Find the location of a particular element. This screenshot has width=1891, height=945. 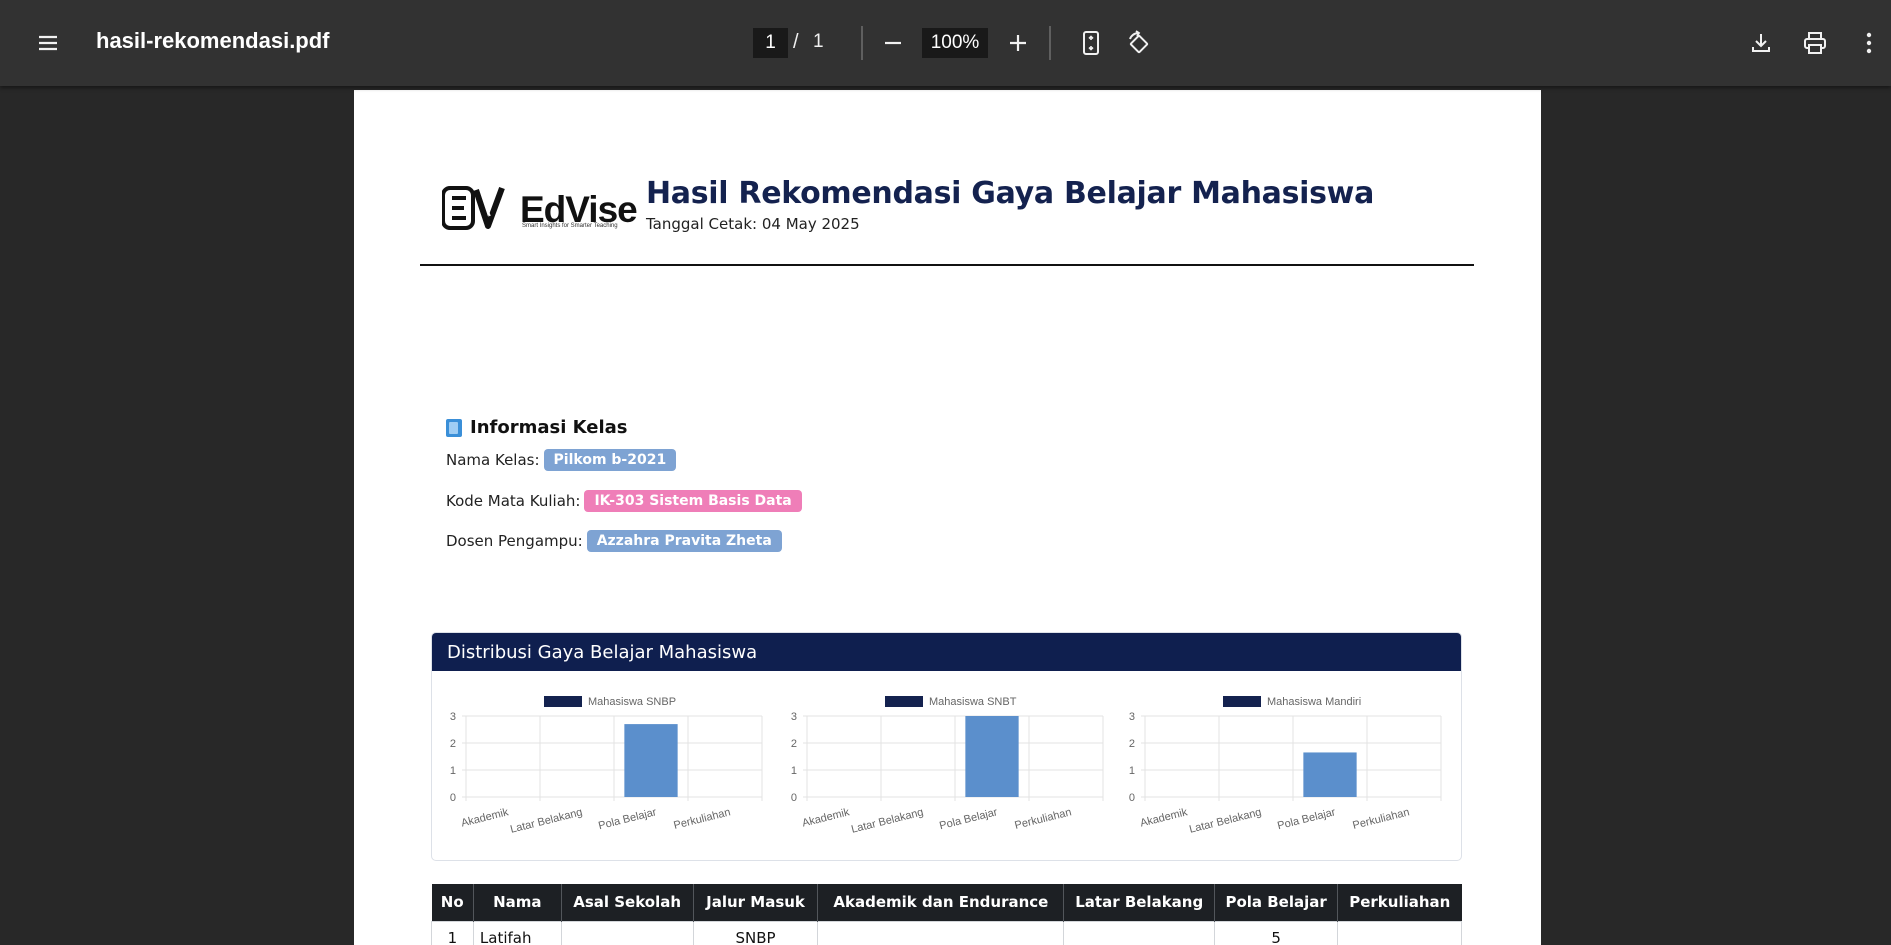

class-name-row: Nama Kelas: Pilkom b-2021 is located at coordinates (561, 460).